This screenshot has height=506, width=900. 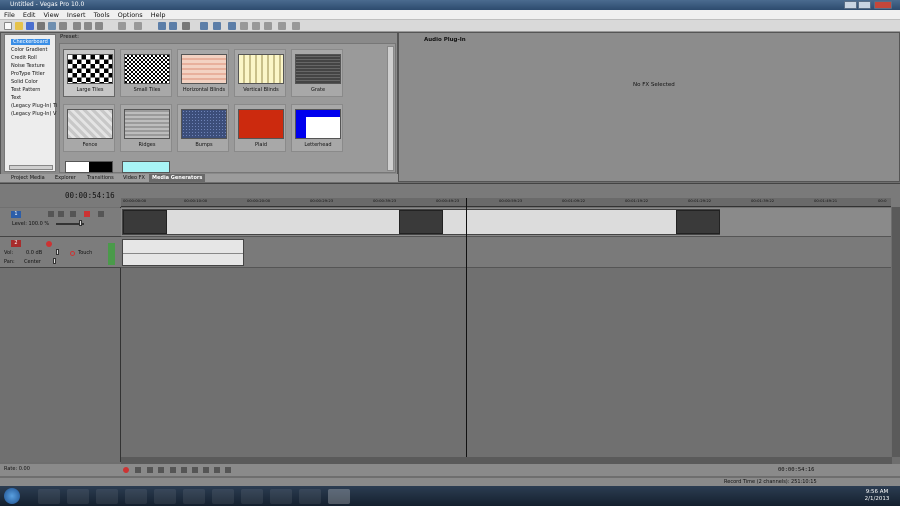 I want to click on pan-slider-knob, so click(x=54, y=261).